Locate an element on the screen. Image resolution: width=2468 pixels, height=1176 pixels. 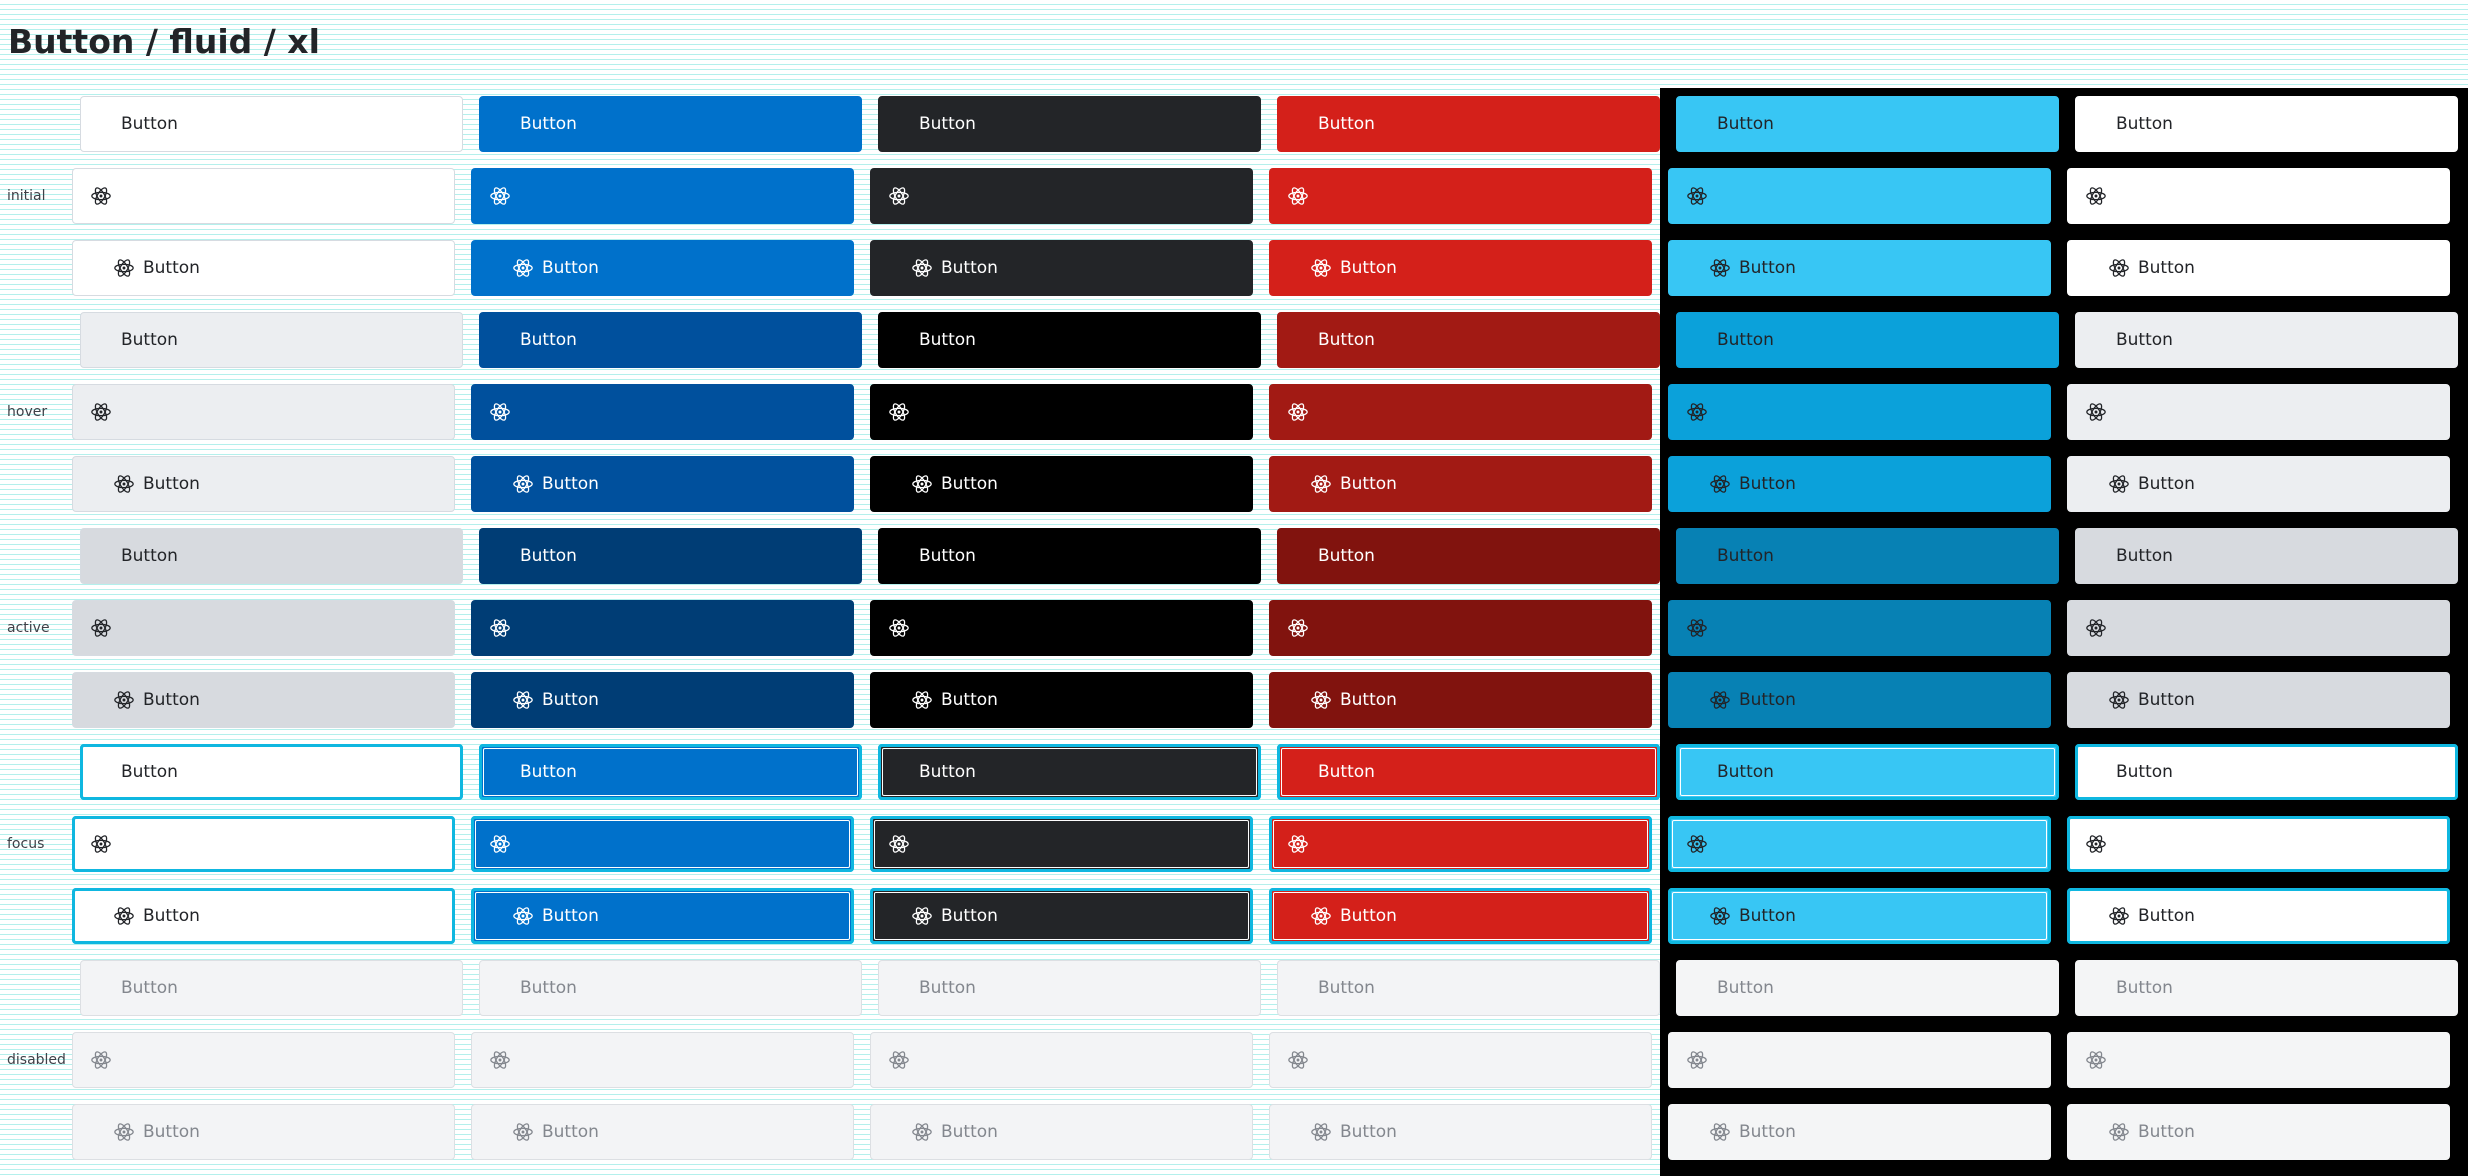
button-dark-hover-text-only: Button is located at coordinates (1069, 340).